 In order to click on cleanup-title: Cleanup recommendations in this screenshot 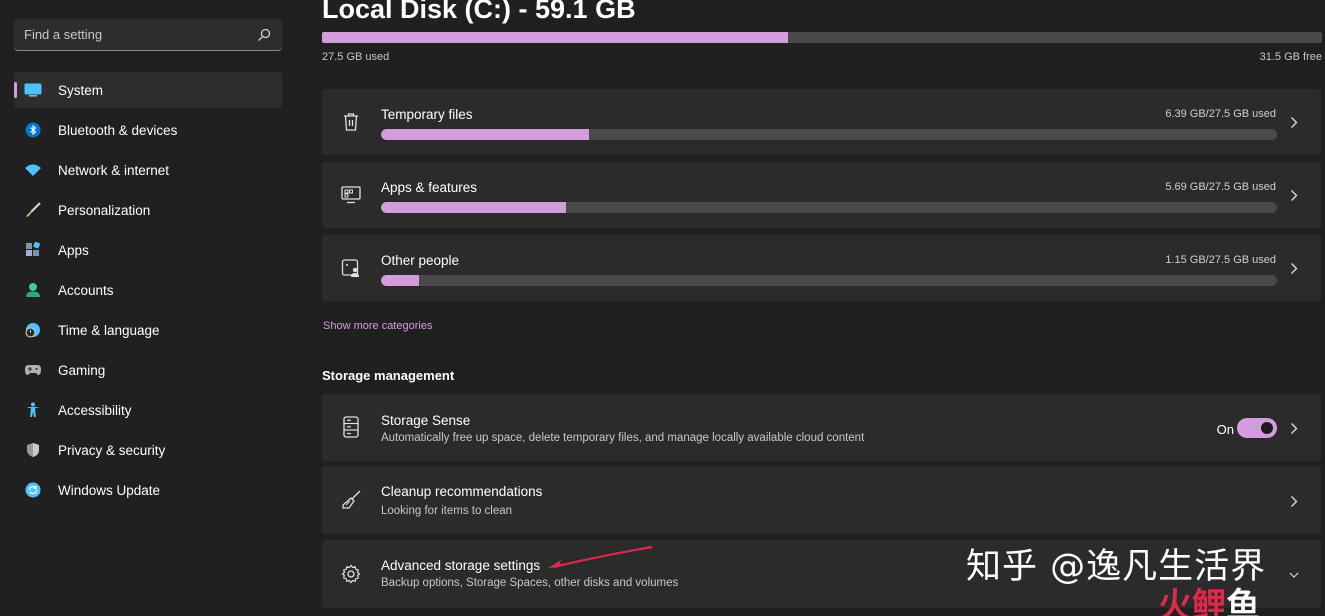, I will do `click(462, 491)`.